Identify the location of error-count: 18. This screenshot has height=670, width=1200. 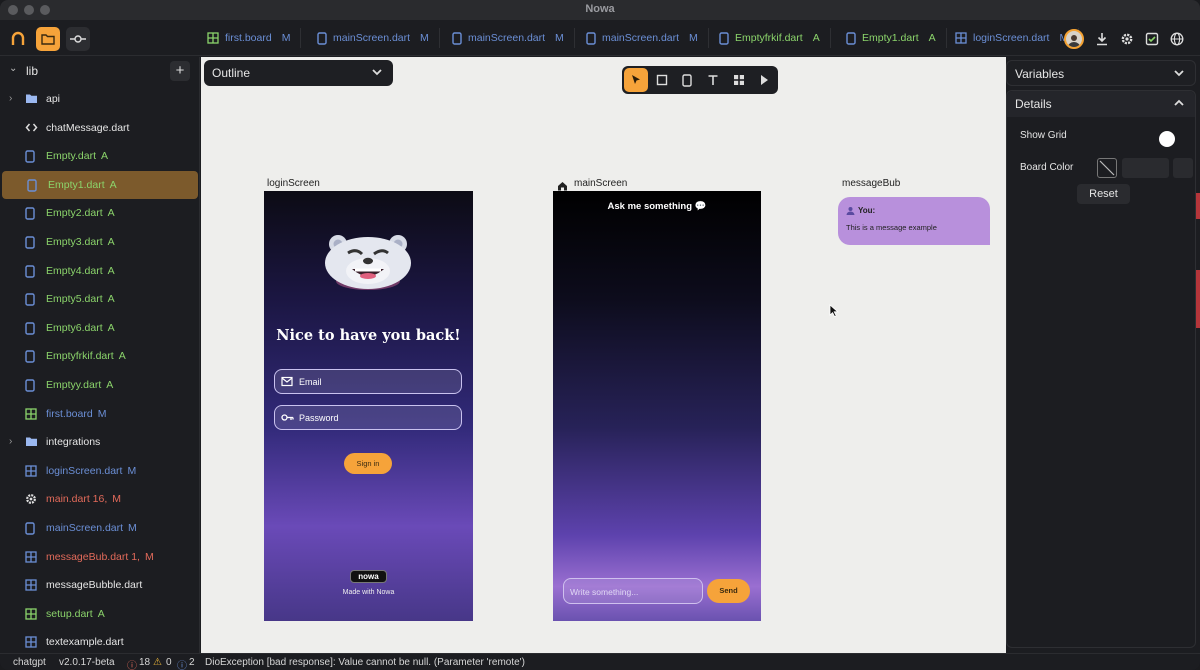
(144, 662).